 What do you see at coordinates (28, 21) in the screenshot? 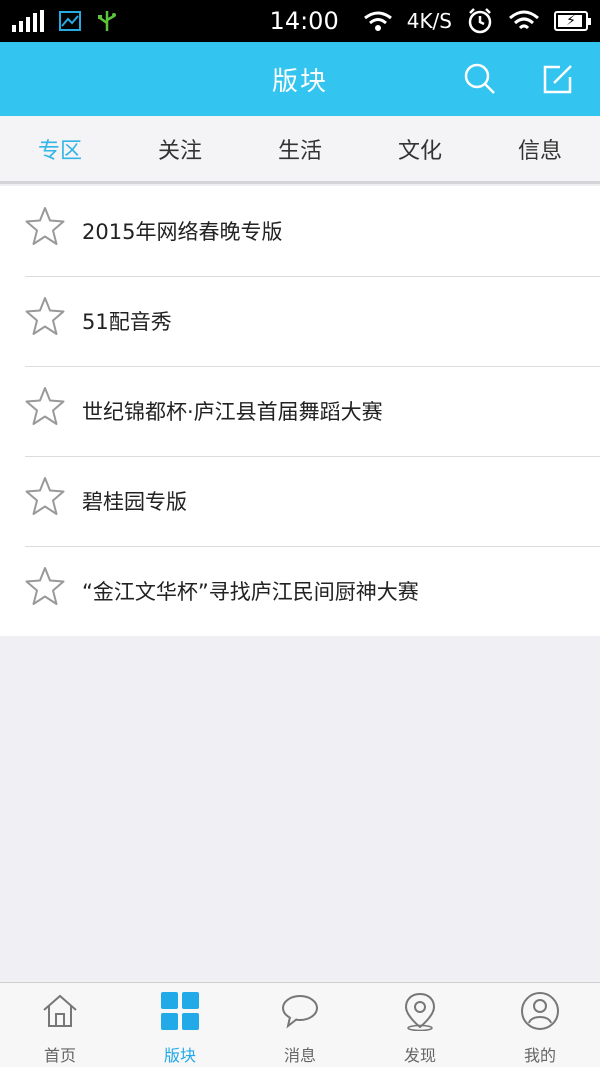
I see `cell-signal-icon` at bounding box center [28, 21].